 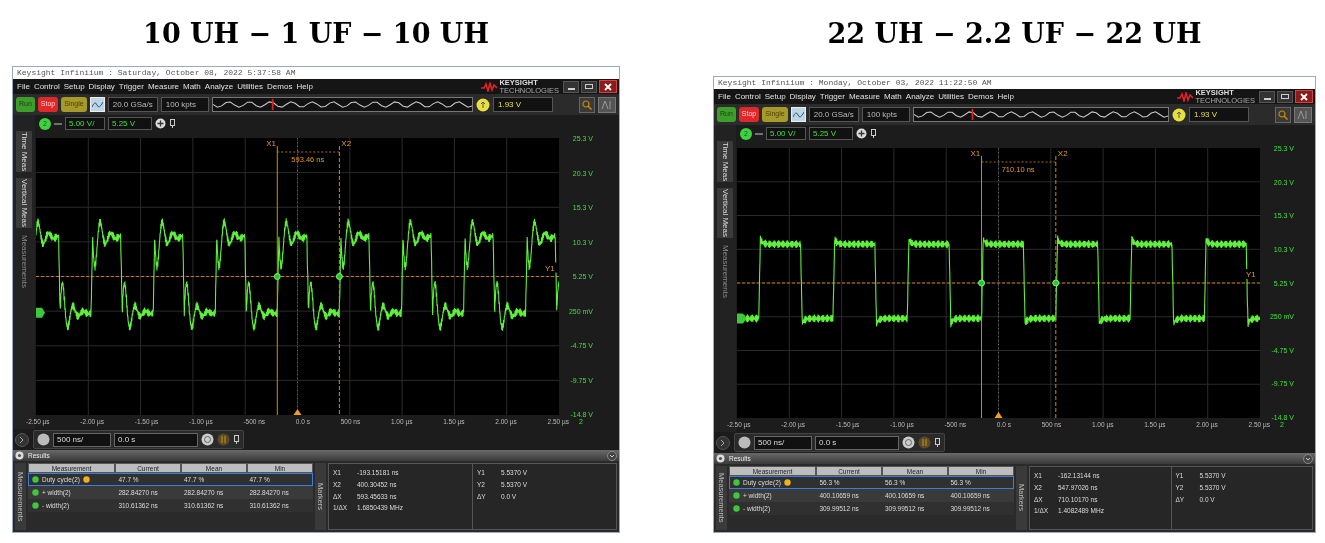 I want to click on cursor-span-line, so click(x=308, y=152).